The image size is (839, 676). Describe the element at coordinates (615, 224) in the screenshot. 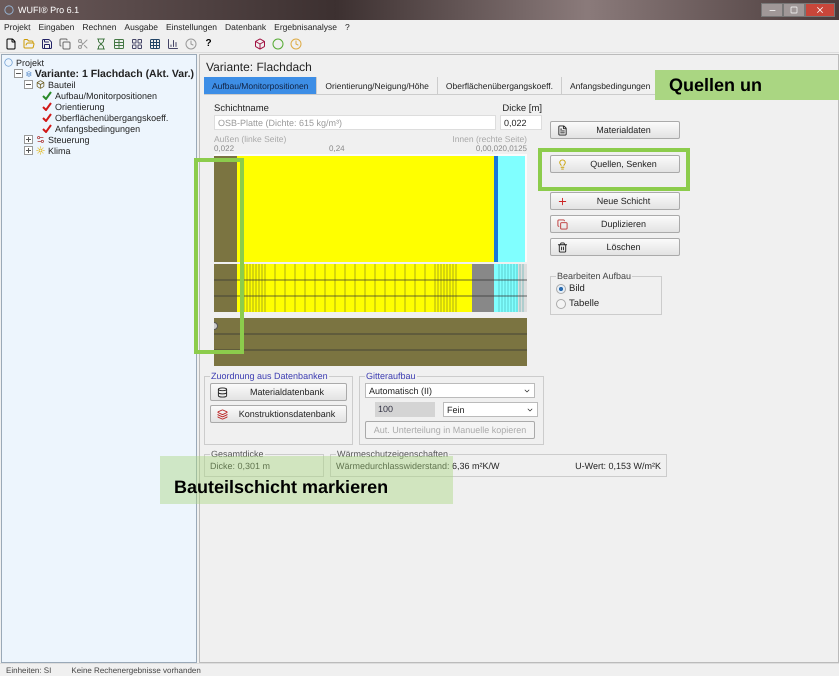

I see `action-button: Duplizieren` at that location.